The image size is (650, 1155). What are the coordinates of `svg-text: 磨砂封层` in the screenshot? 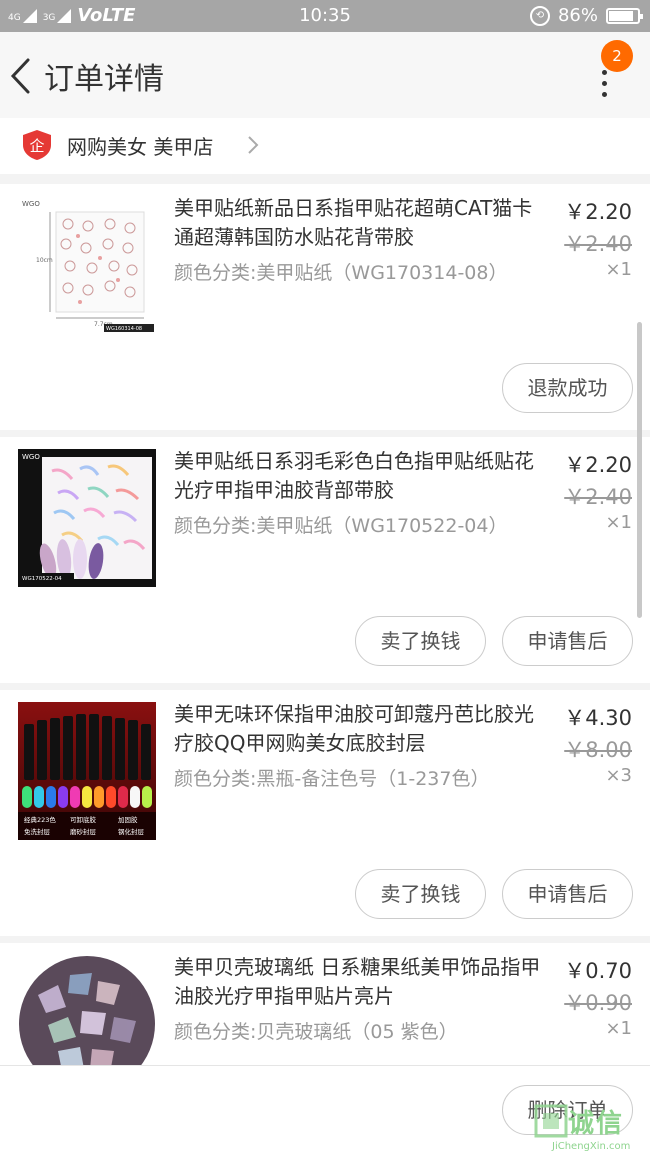 It's located at (83, 831).